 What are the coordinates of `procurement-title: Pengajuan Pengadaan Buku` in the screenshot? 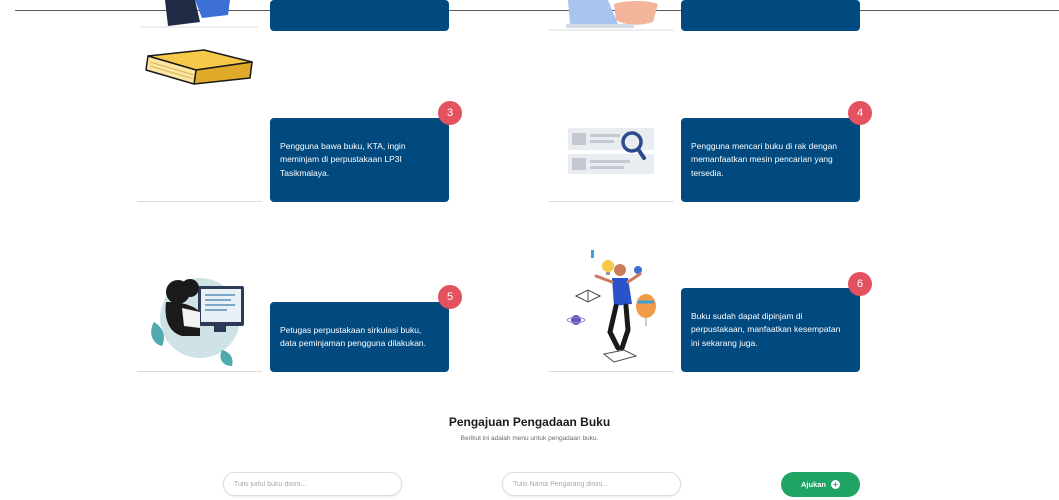 It's located at (529, 422).